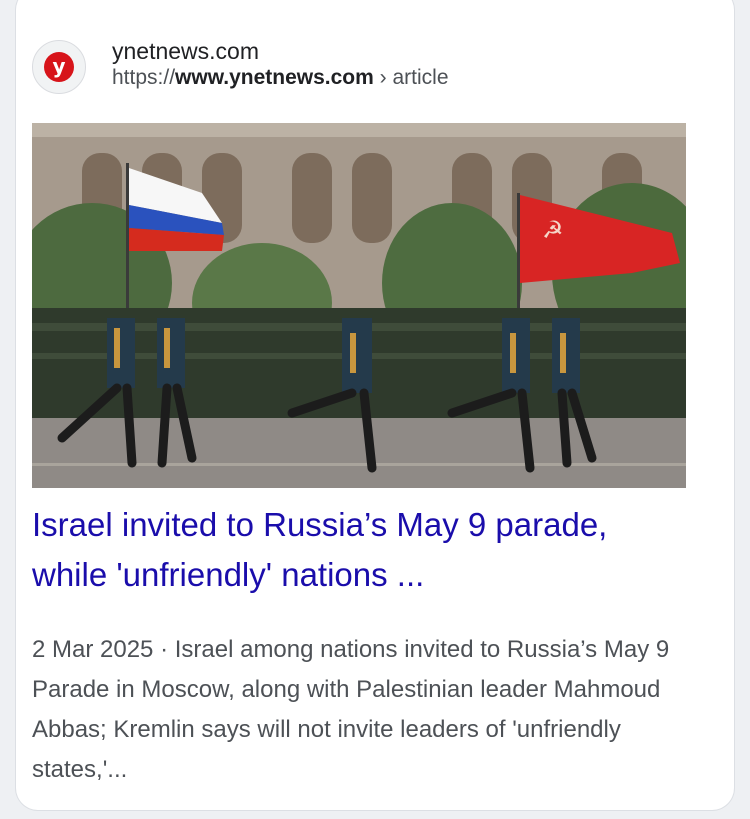  What do you see at coordinates (93, 649) in the screenshot?
I see `result-date: 2 Mar 2025` at bounding box center [93, 649].